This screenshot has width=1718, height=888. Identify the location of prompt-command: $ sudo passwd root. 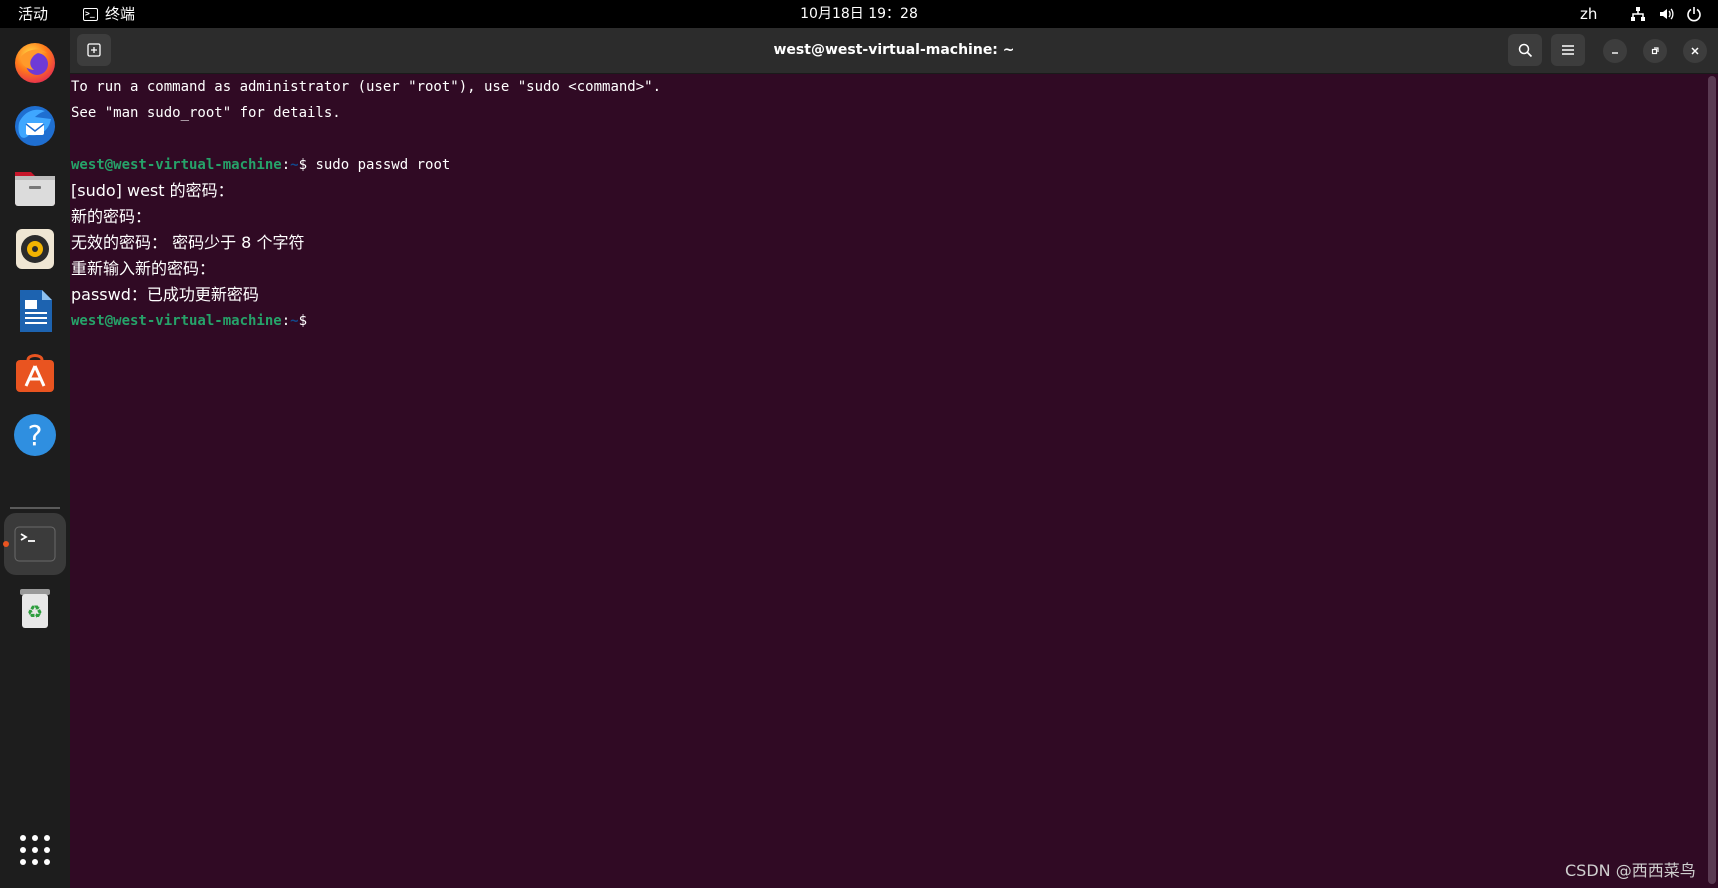
(374, 165).